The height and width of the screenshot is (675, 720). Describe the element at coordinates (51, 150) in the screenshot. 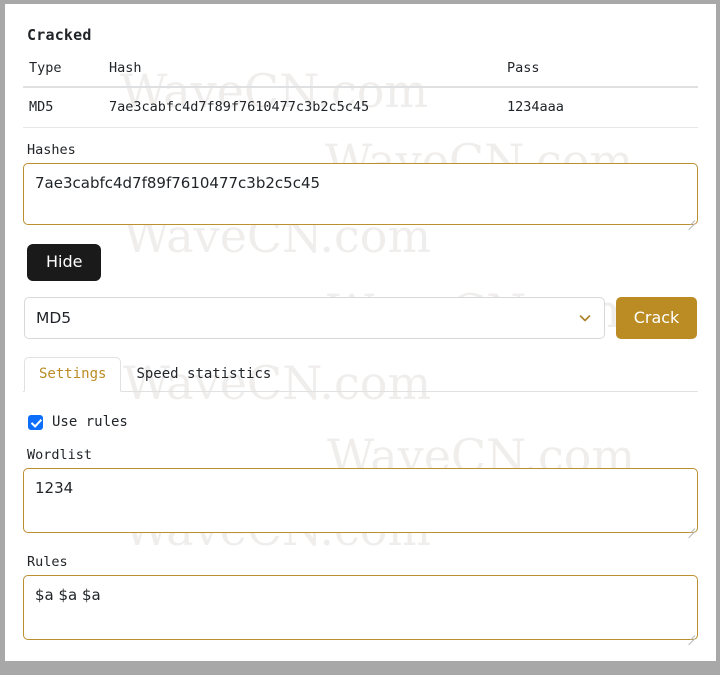

I see `hashes-label: Hashes` at that location.